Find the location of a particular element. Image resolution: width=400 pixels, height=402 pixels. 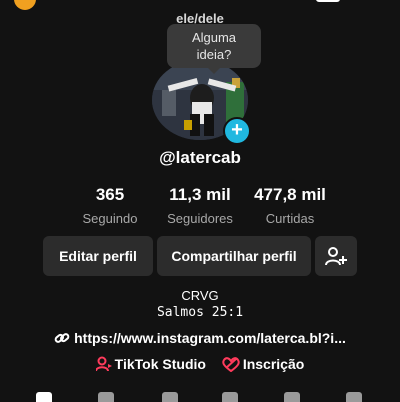

liked-tab-icon is located at coordinates (354, 397).